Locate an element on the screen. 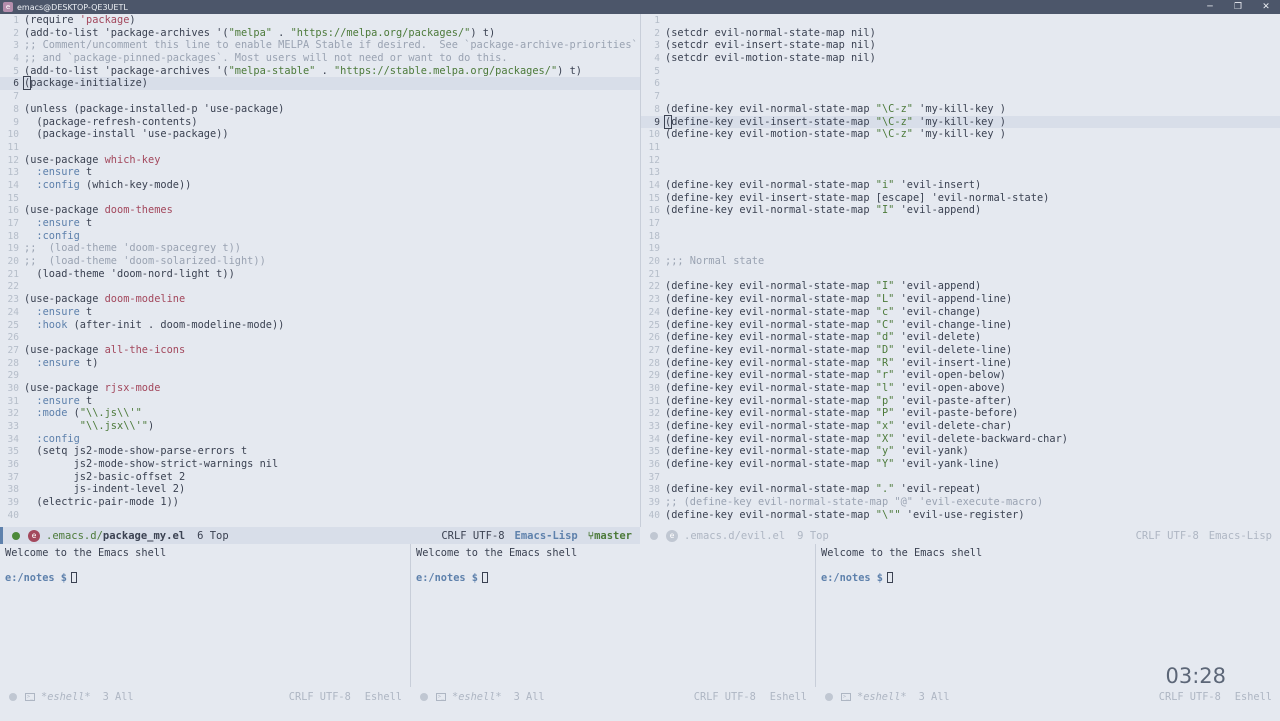 The image size is (1280, 721). code-line: 1 is located at coordinates (960, 20).